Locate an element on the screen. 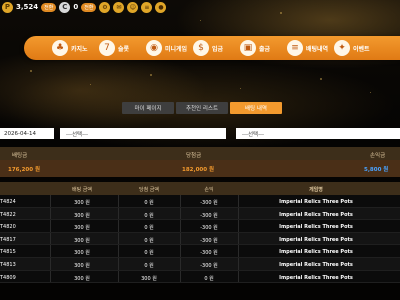  row-id: T4824 is located at coordinates (8, 202).